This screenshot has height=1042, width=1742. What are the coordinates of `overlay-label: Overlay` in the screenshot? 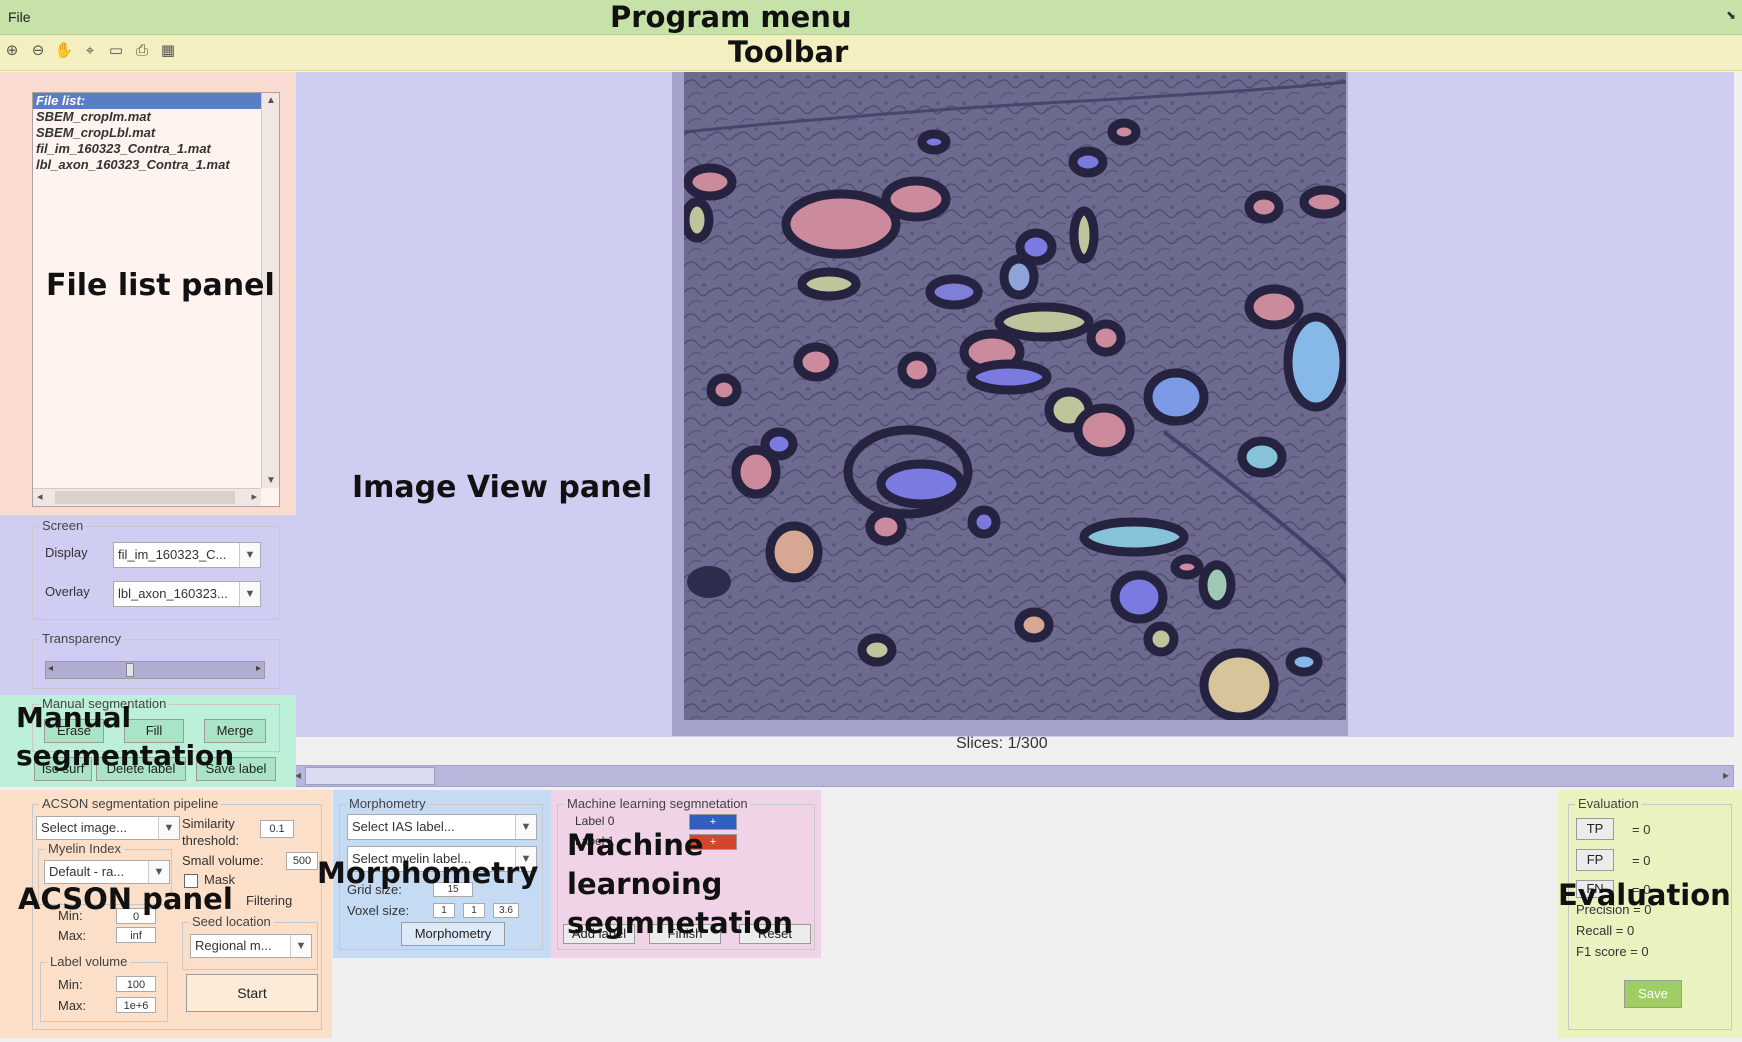 It's located at (67, 591).